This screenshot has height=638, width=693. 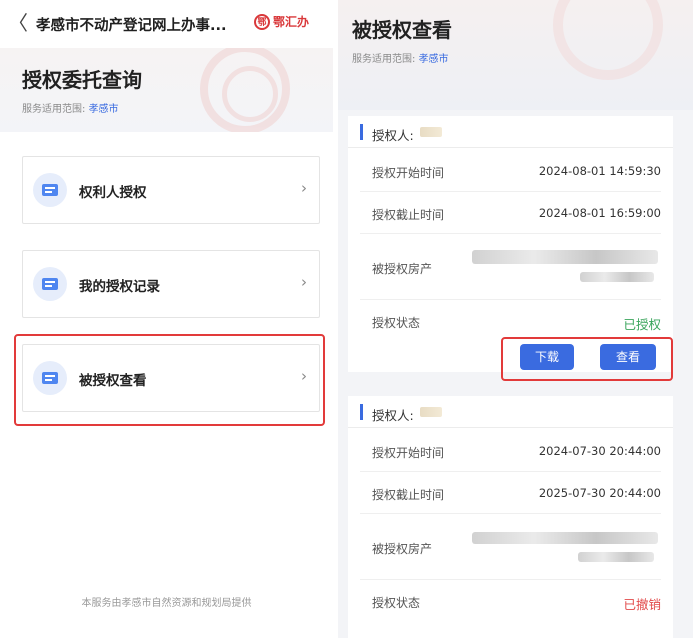 I want to click on record-row: 授权截止时间 2024-08-01 16:59:00, so click(x=510, y=214).